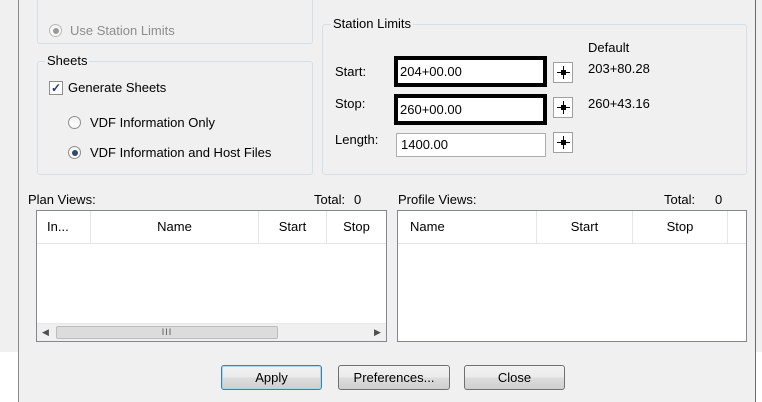  I want to click on plan-views-total-label: Total:, so click(330, 199).